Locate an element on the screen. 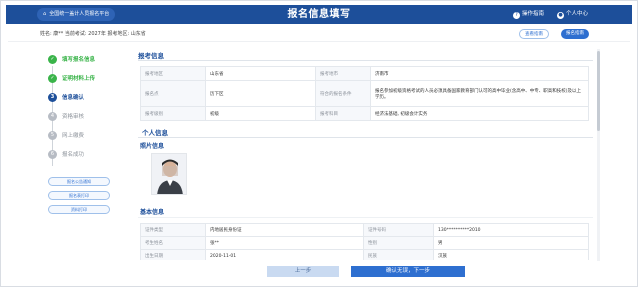 The image size is (638, 287). person-silhouette-icon is located at coordinates (169, 174).